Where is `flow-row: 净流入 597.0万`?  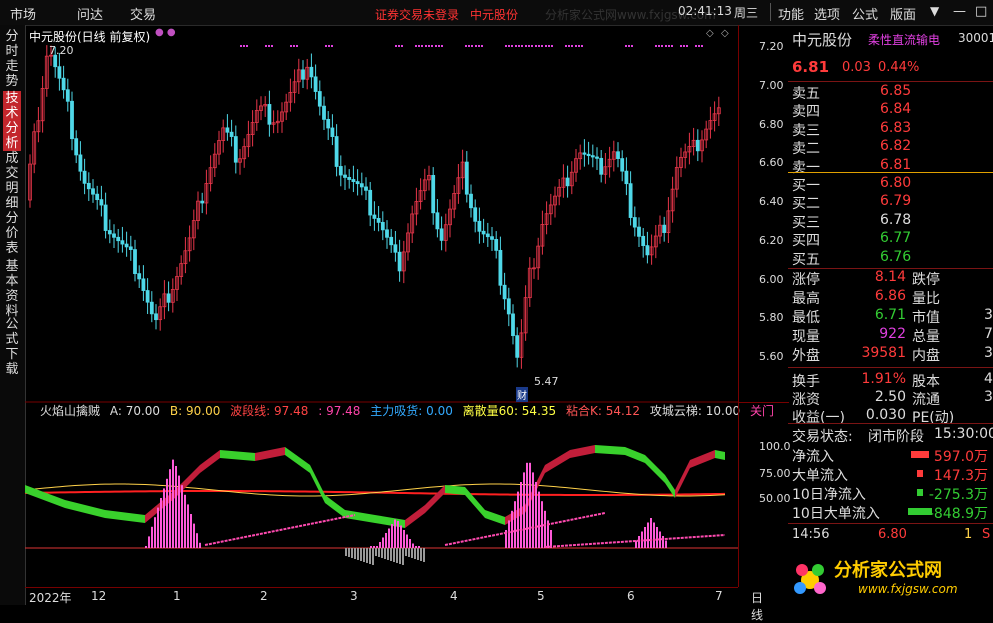
flow-row: 净流入 597.0万 is located at coordinates (892, 455).